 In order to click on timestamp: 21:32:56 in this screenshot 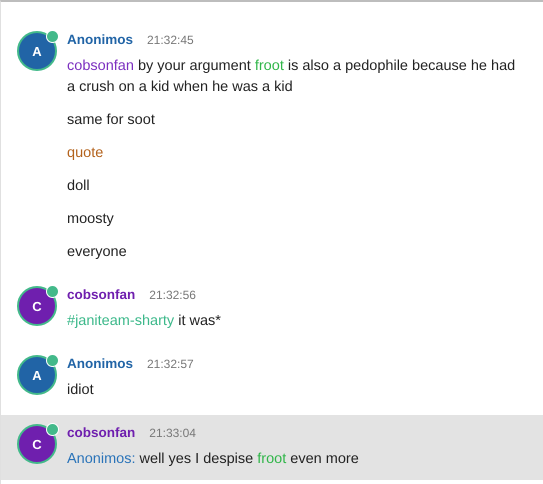, I will do `click(172, 295)`.